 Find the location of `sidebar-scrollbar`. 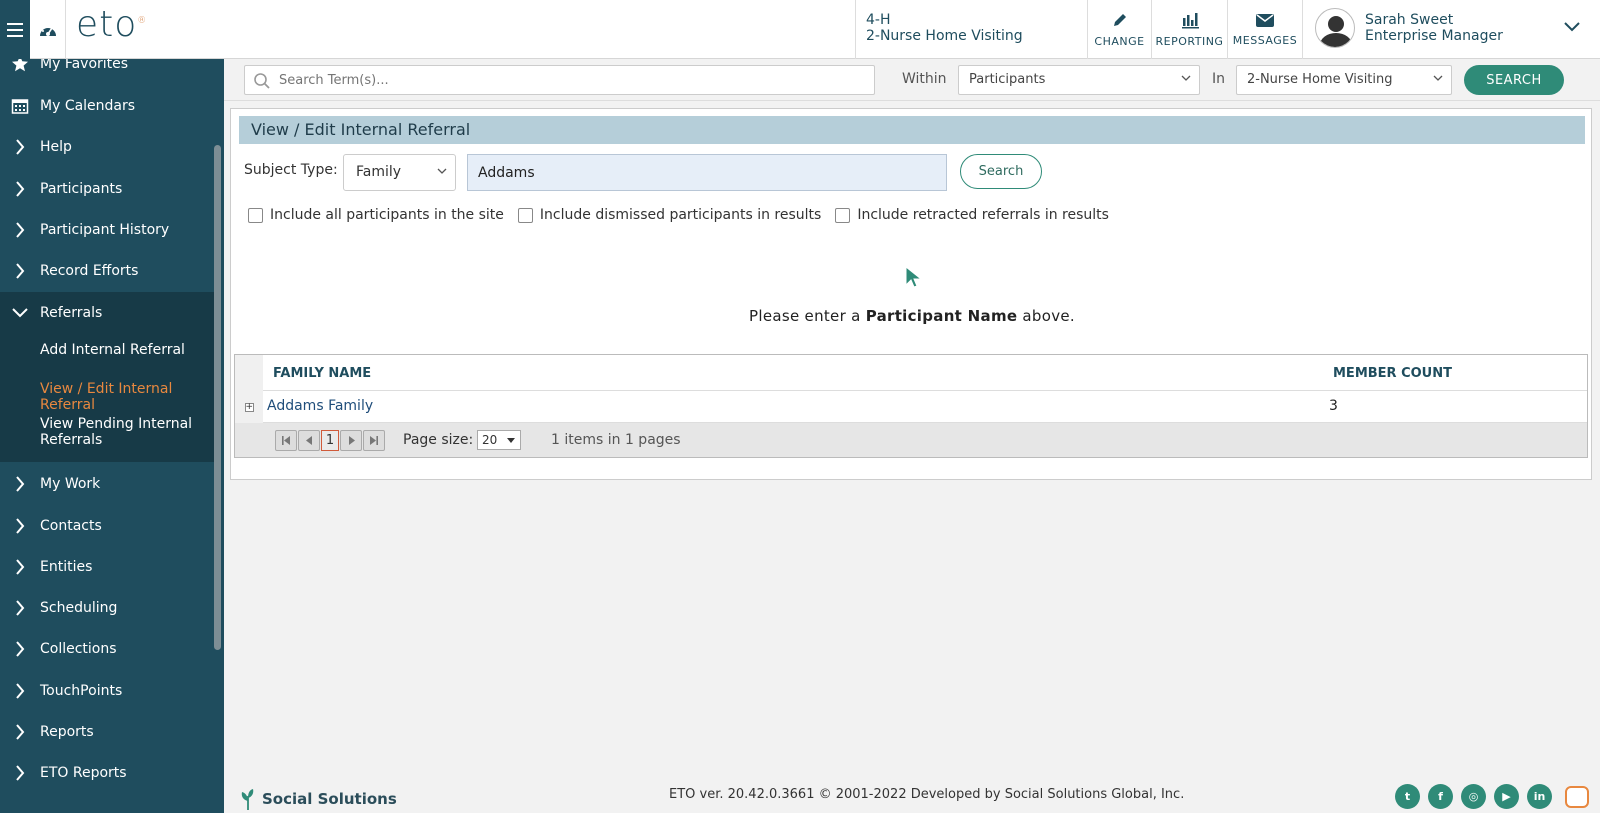

sidebar-scrollbar is located at coordinates (217, 397).